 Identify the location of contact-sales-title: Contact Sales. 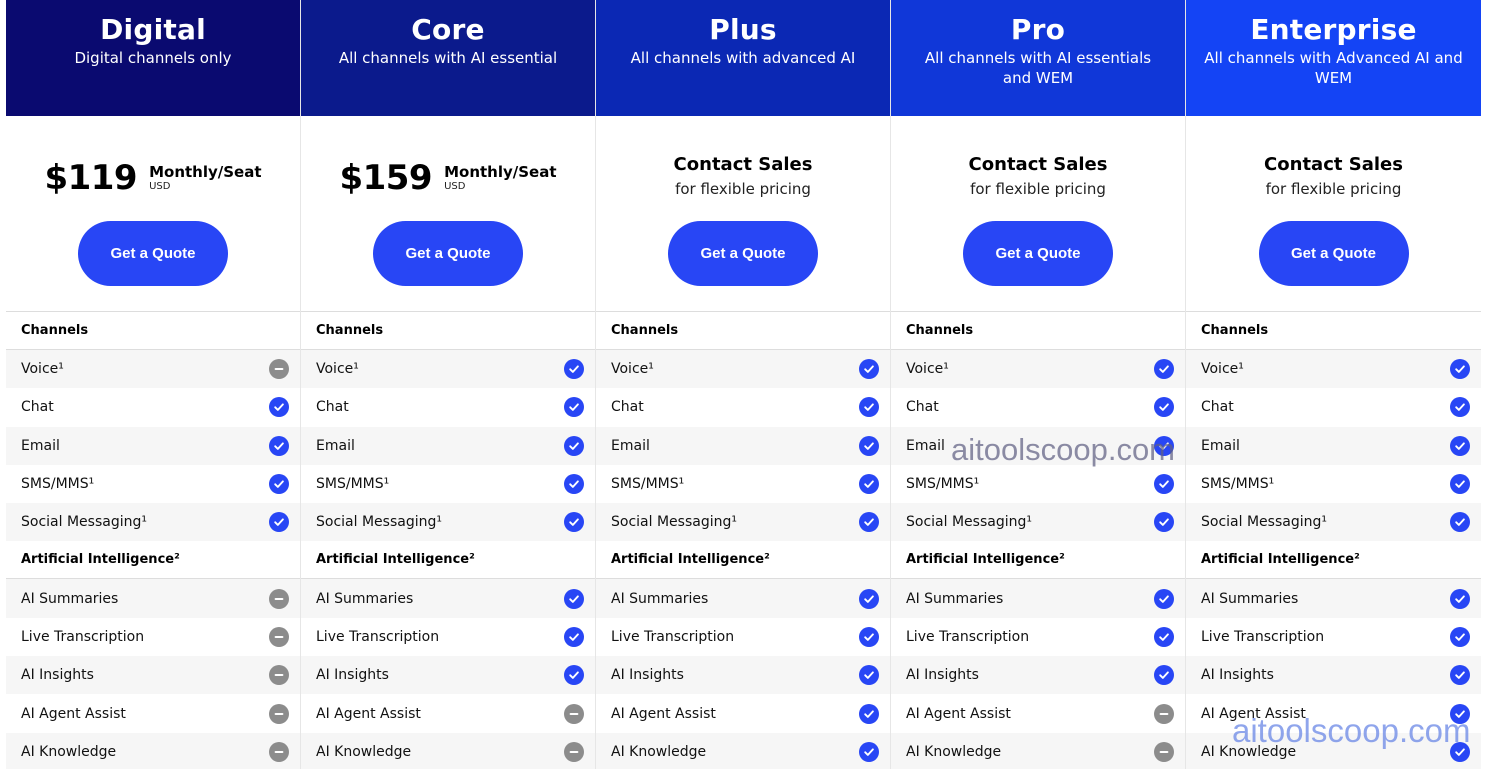
(743, 164).